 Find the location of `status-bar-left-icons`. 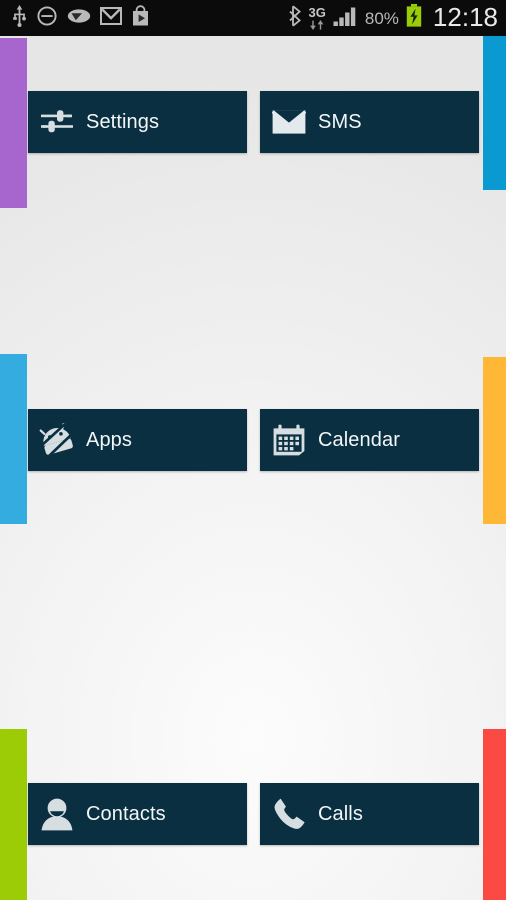

status-bar-left-icons is located at coordinates (75, 18).